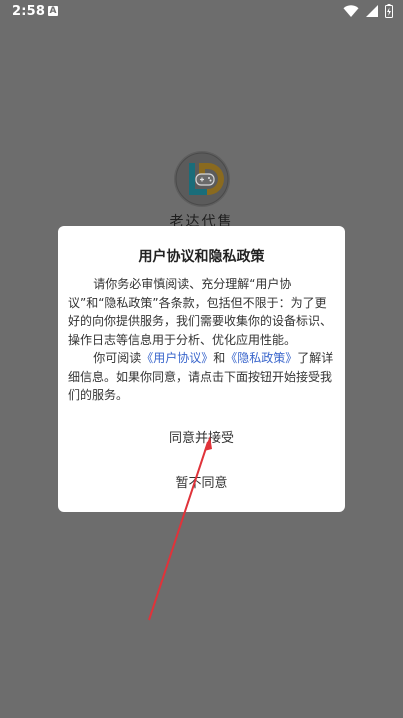  What do you see at coordinates (201, 12) in the screenshot?
I see `status-bar: 2:58 A` at bounding box center [201, 12].